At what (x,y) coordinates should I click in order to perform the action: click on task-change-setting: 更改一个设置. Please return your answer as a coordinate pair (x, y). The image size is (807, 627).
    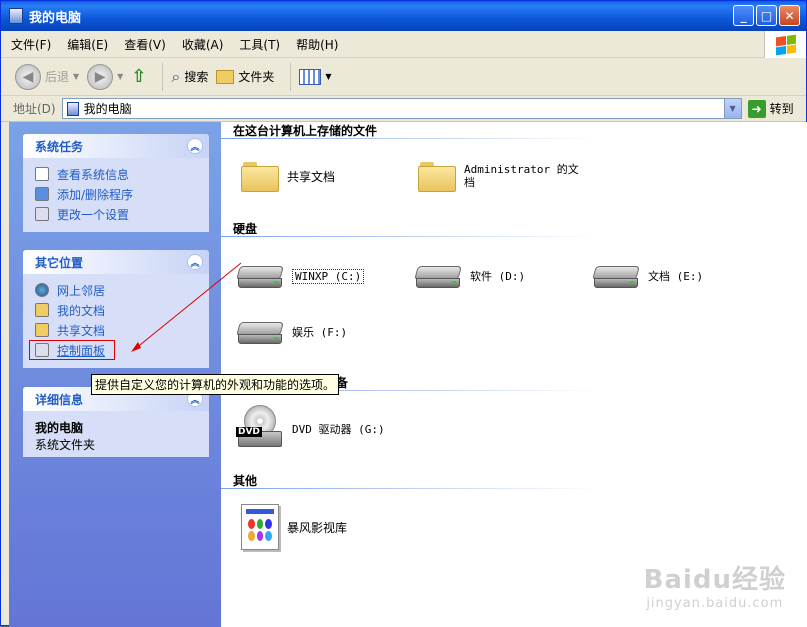
    Looking at the image, I should click on (117, 214).